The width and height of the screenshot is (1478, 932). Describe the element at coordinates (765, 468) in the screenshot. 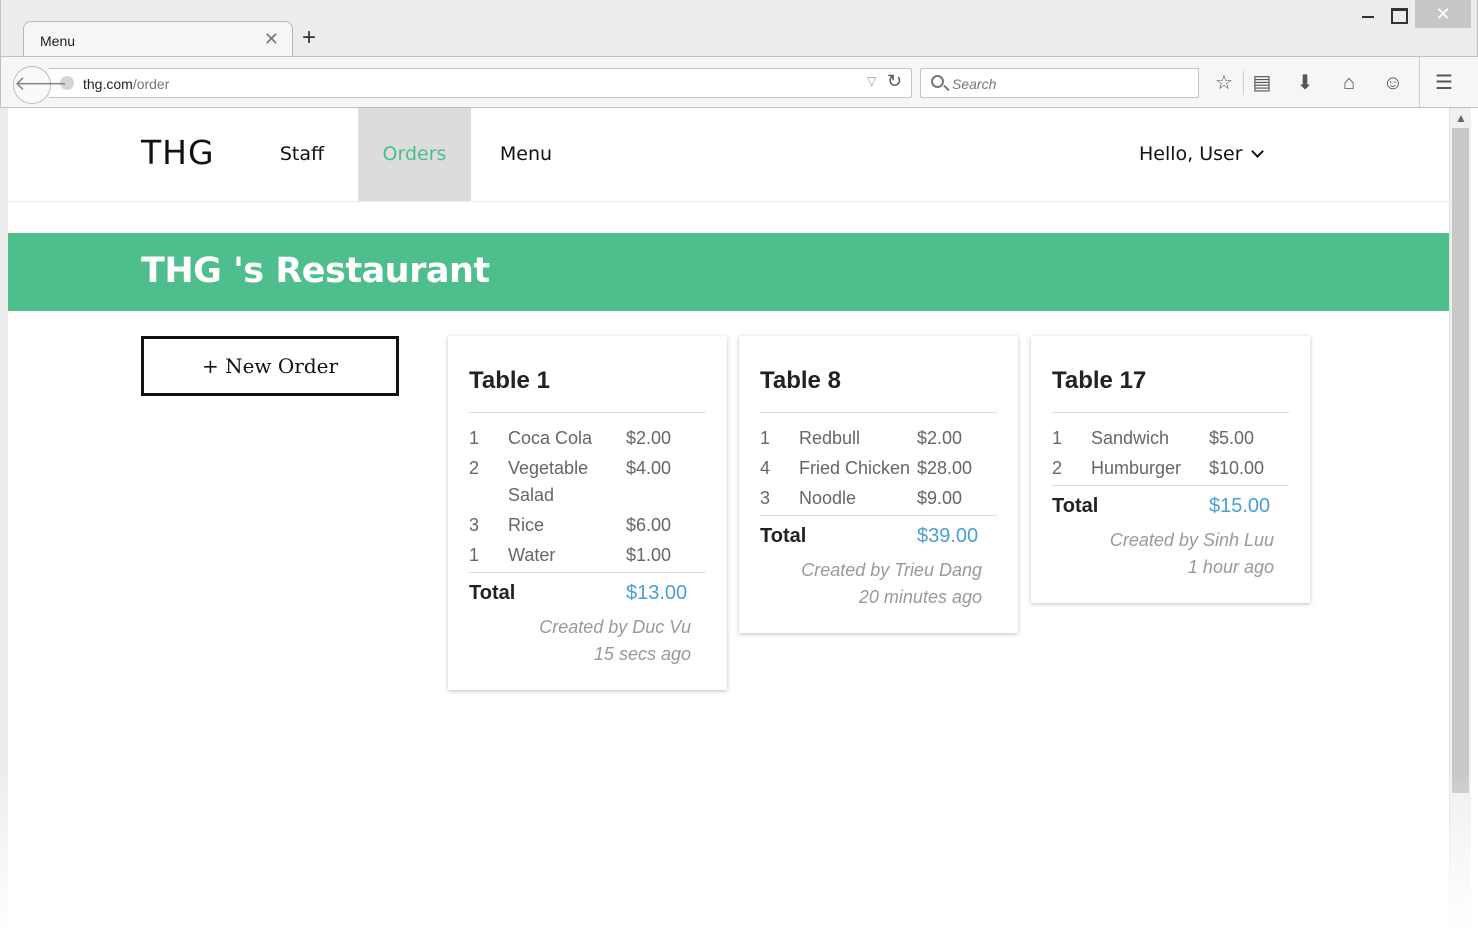

I see `item-qty: 4` at that location.